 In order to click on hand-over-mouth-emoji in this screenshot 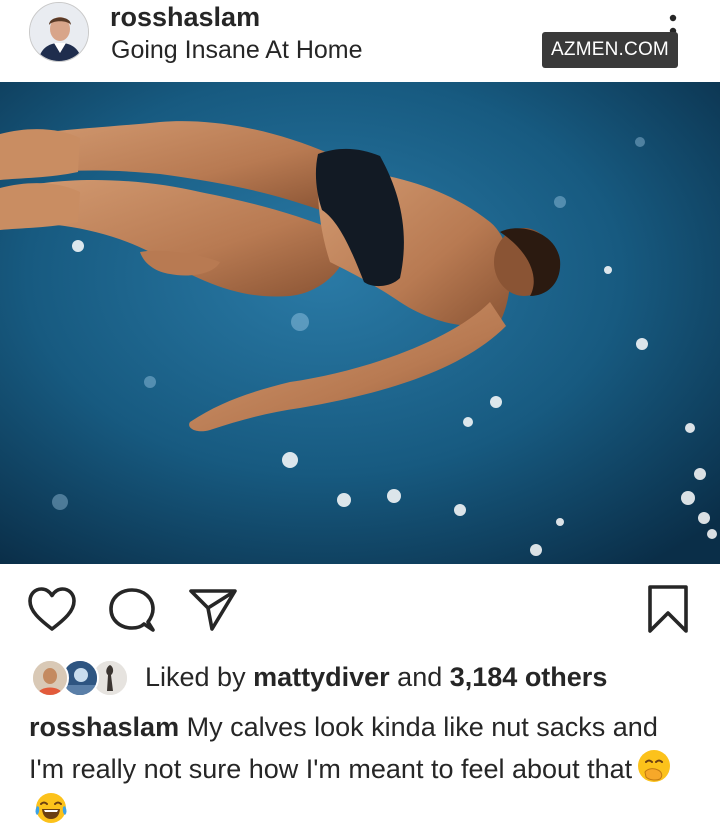, I will do `click(654, 766)`.